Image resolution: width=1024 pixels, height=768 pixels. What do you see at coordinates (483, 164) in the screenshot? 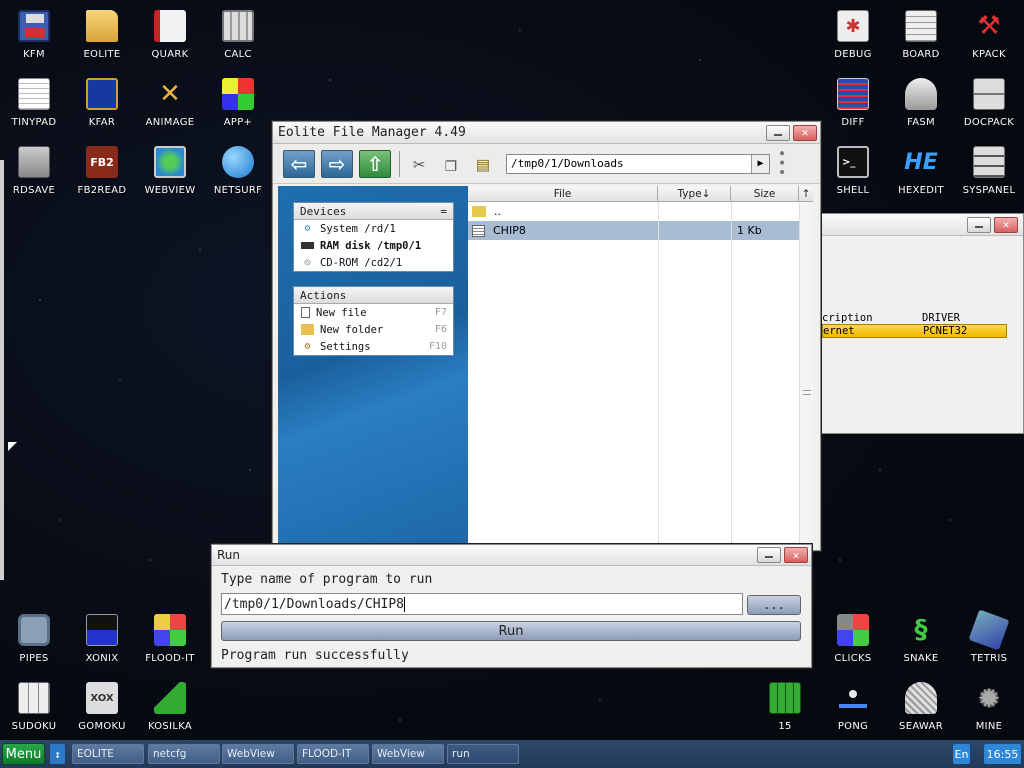
I see `paste-icon: ▤` at bounding box center [483, 164].